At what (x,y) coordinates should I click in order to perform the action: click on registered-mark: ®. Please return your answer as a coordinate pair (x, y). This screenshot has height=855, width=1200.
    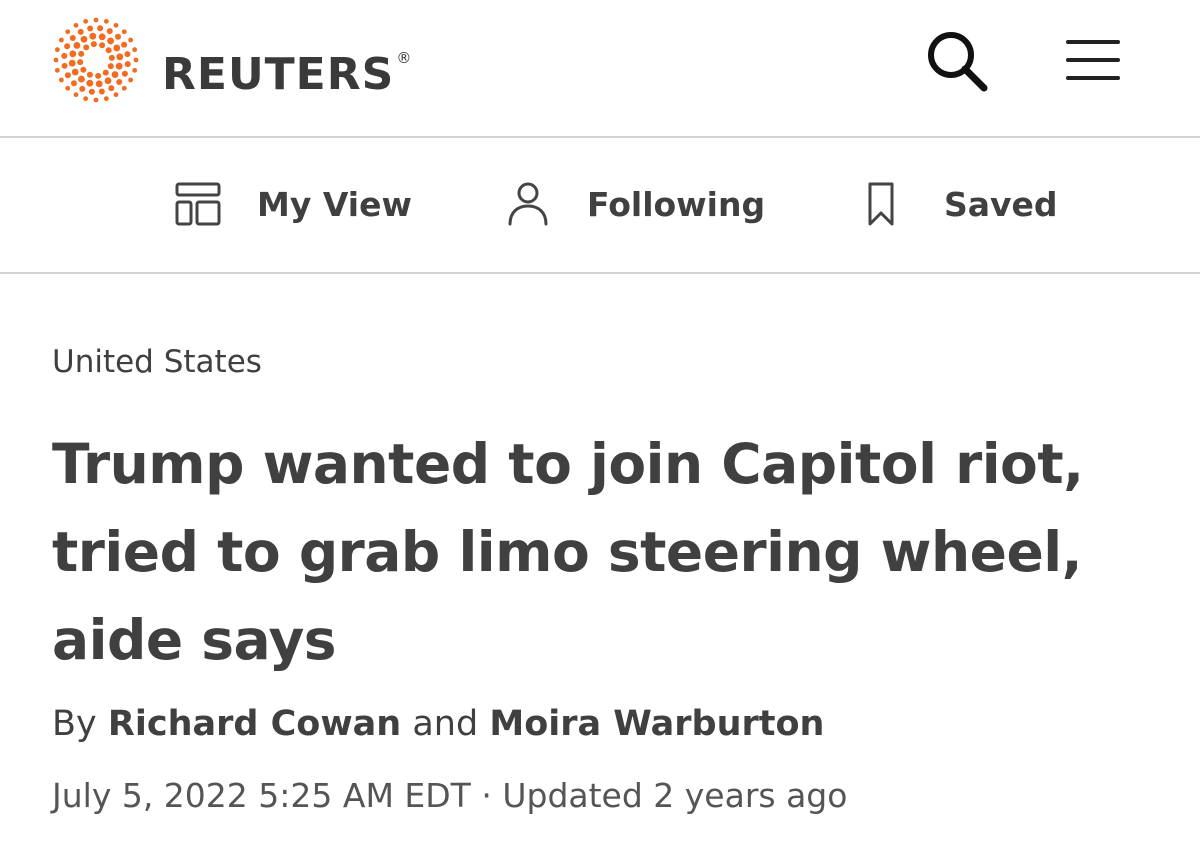
    Looking at the image, I should click on (404, 58).